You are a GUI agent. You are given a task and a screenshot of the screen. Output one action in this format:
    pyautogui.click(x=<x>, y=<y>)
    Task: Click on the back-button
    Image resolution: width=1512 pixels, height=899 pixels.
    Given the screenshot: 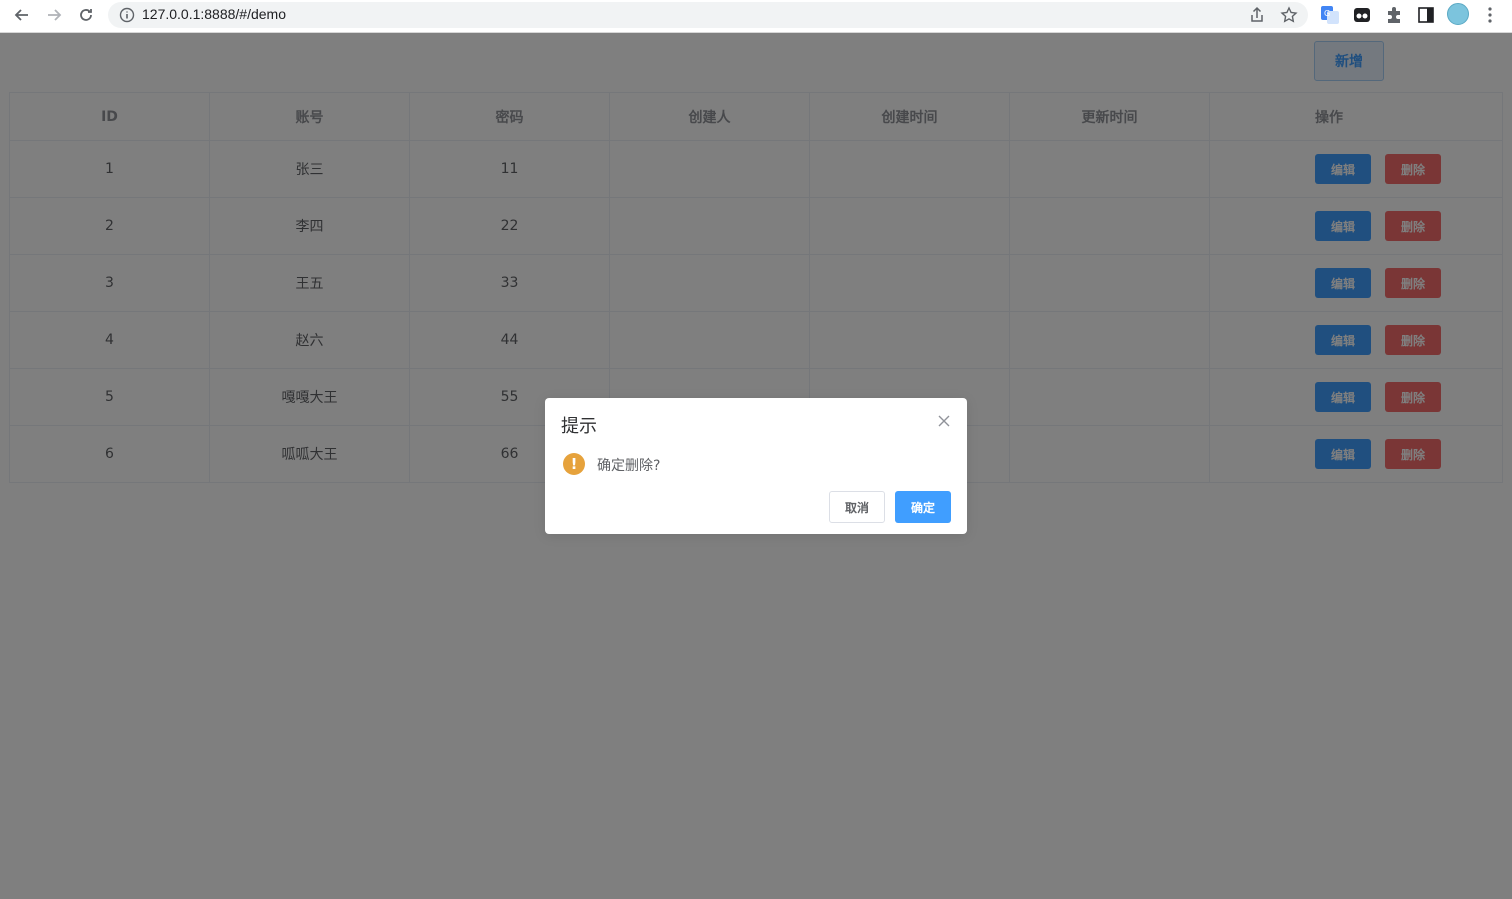 What is the action you would take?
    pyautogui.click(x=22, y=15)
    